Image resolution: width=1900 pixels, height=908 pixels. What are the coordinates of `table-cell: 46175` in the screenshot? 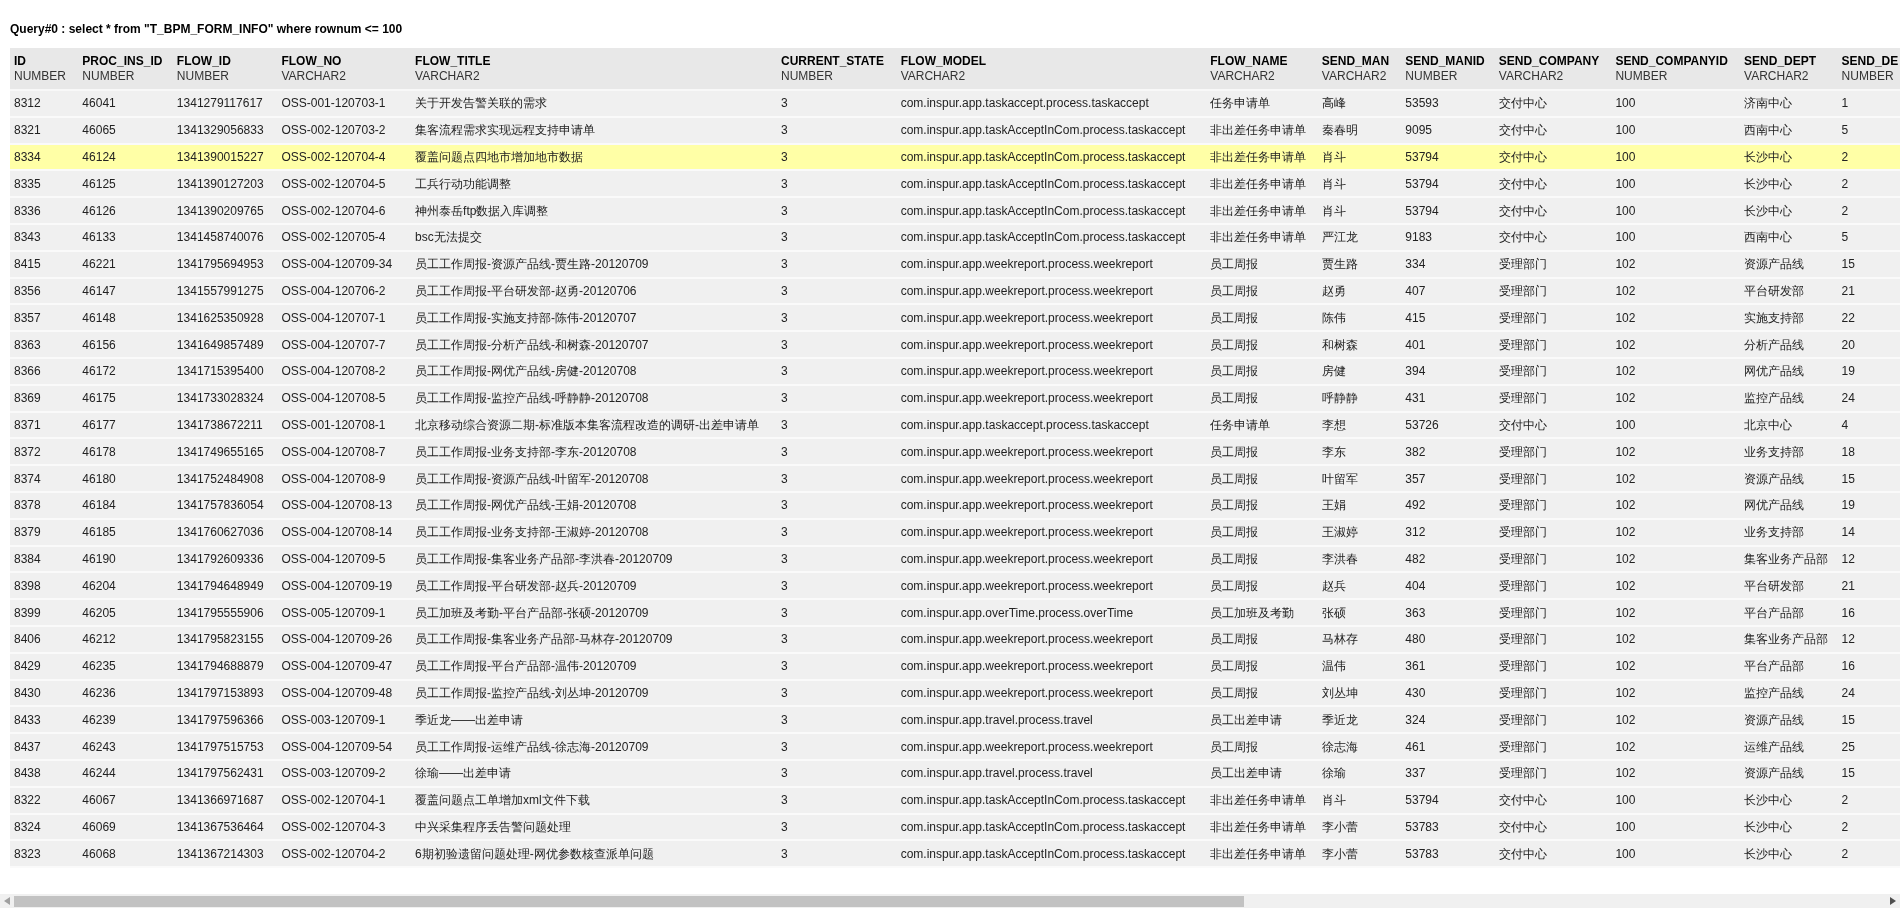 It's located at (99, 398).